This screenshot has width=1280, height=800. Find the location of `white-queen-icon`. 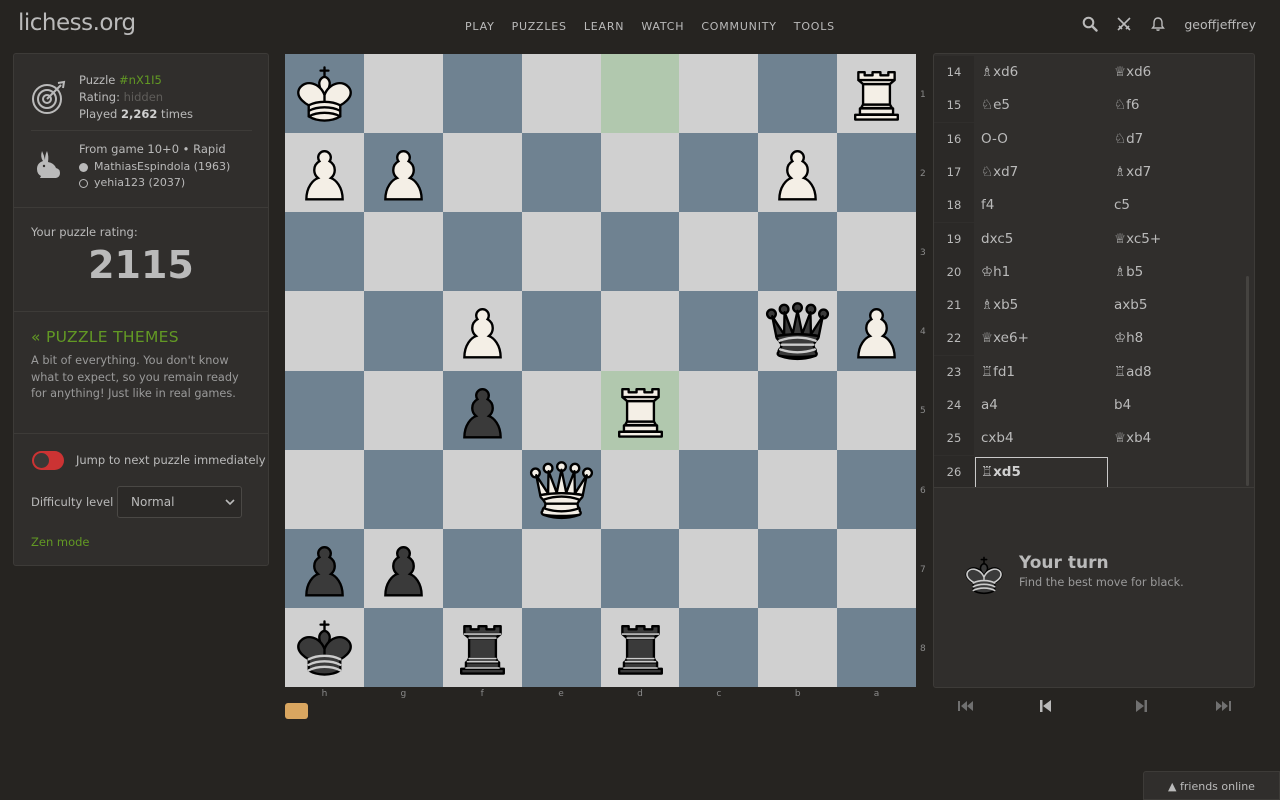

white-queen-icon is located at coordinates (561, 489).